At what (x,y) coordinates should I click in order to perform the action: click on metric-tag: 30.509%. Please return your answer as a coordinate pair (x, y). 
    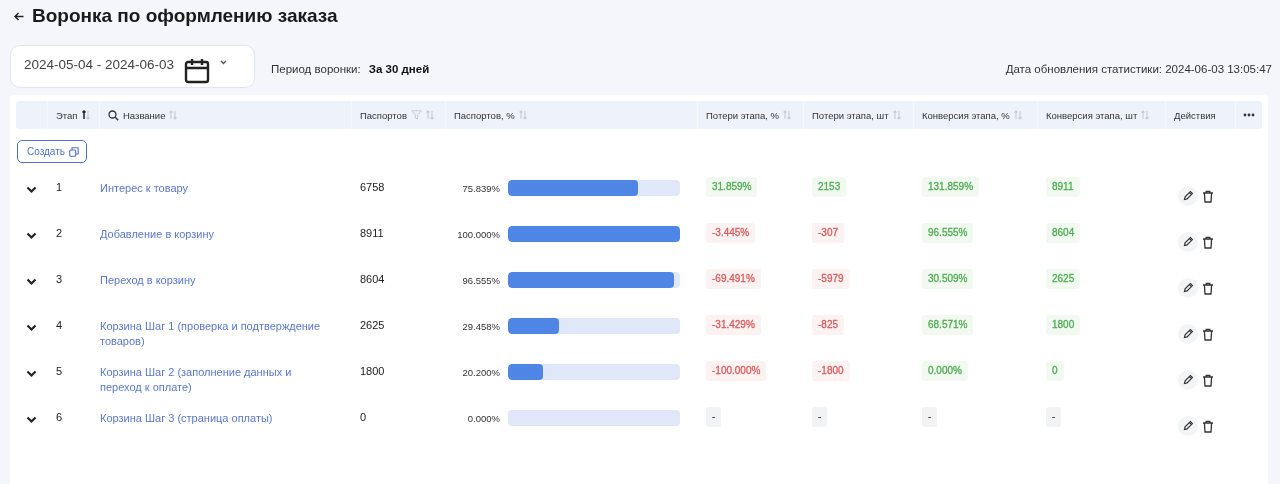
    Looking at the image, I should click on (948, 279).